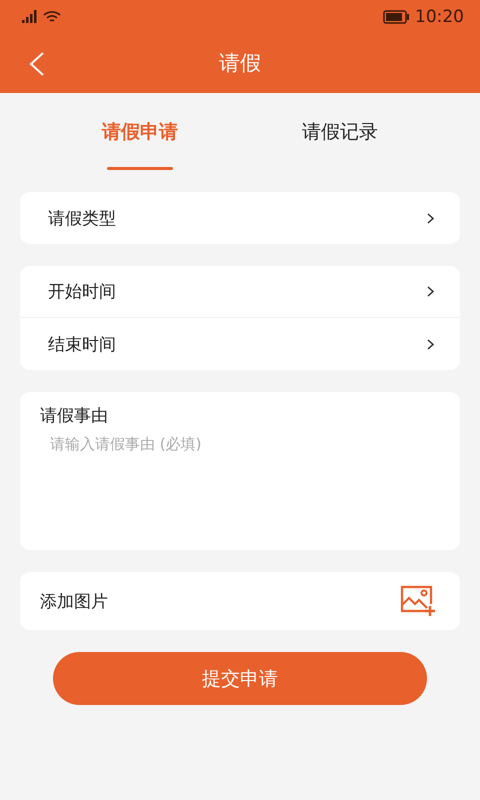 Image resolution: width=480 pixels, height=800 pixels. Describe the element at coordinates (37, 64) in the screenshot. I see `back-icon` at that location.